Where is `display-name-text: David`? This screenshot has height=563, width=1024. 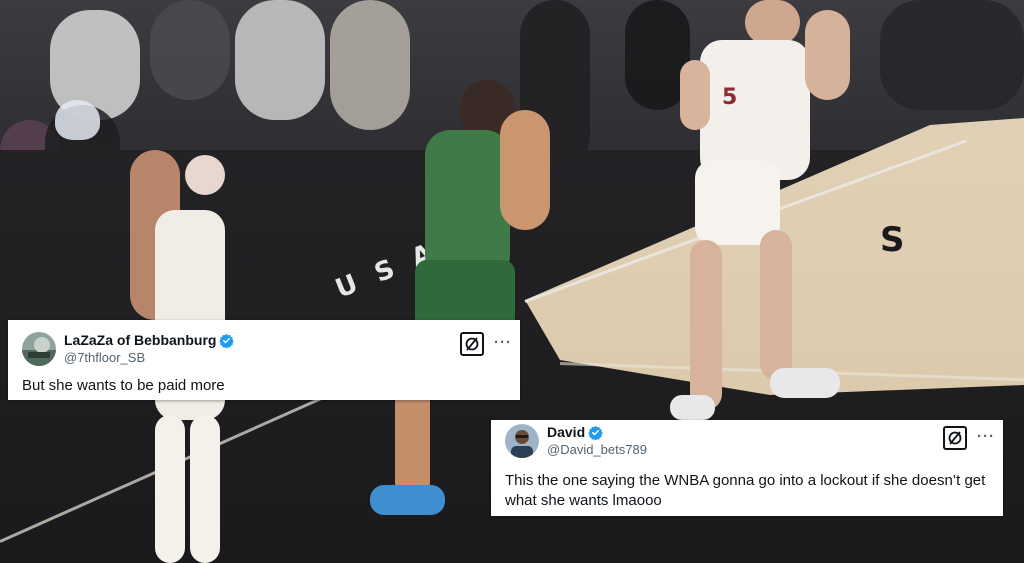
display-name-text: David is located at coordinates (566, 432).